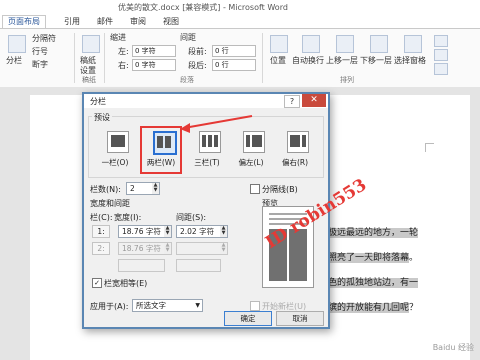 The width and height of the screenshot is (480, 360). I want to click on site-watermark: Baidu 经验, so click(453, 347).